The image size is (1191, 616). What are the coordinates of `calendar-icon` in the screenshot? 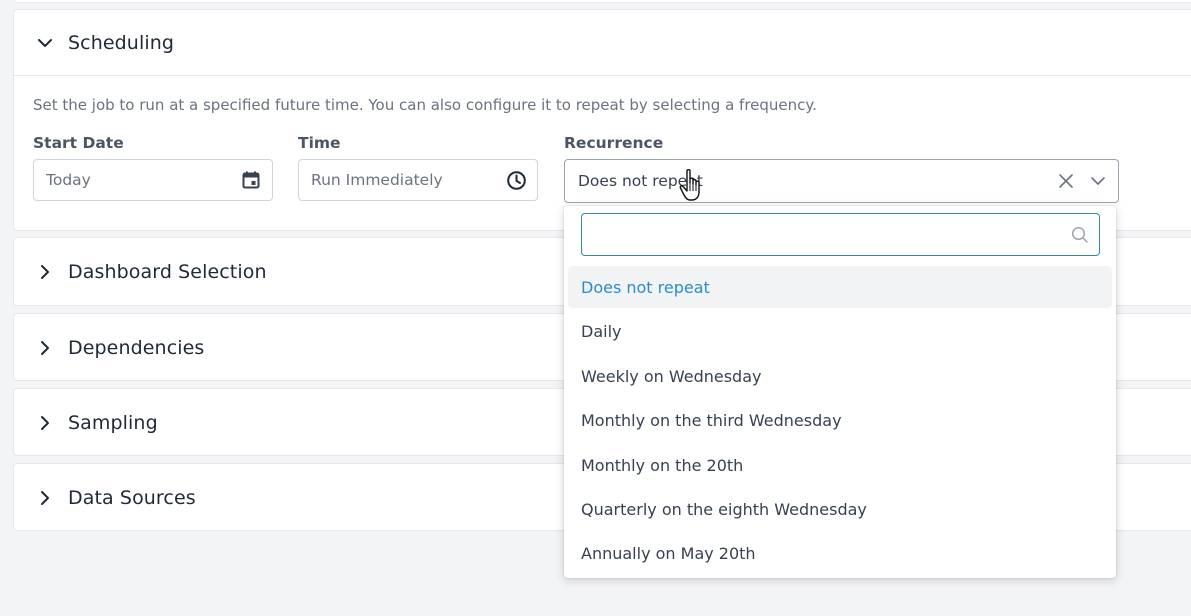 It's located at (251, 180).